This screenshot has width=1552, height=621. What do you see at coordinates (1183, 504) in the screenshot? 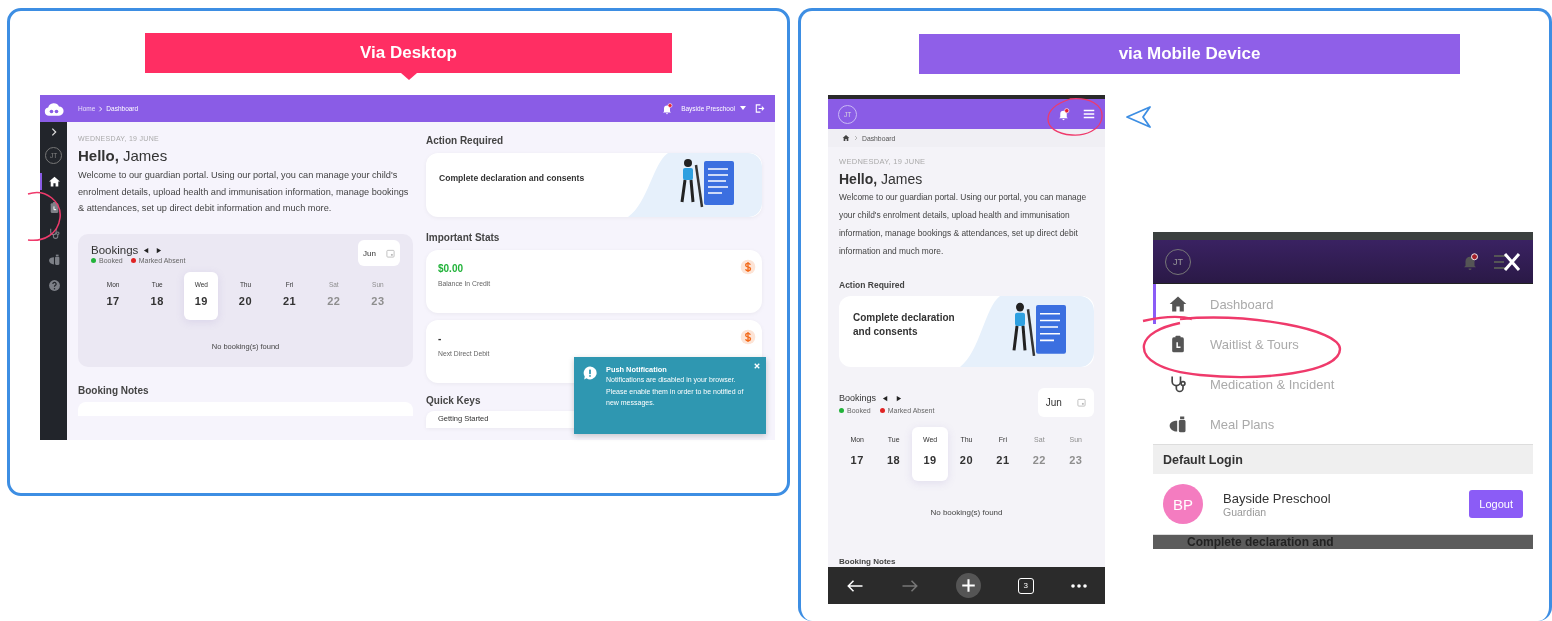
I see `avatar: BP` at bounding box center [1183, 504].